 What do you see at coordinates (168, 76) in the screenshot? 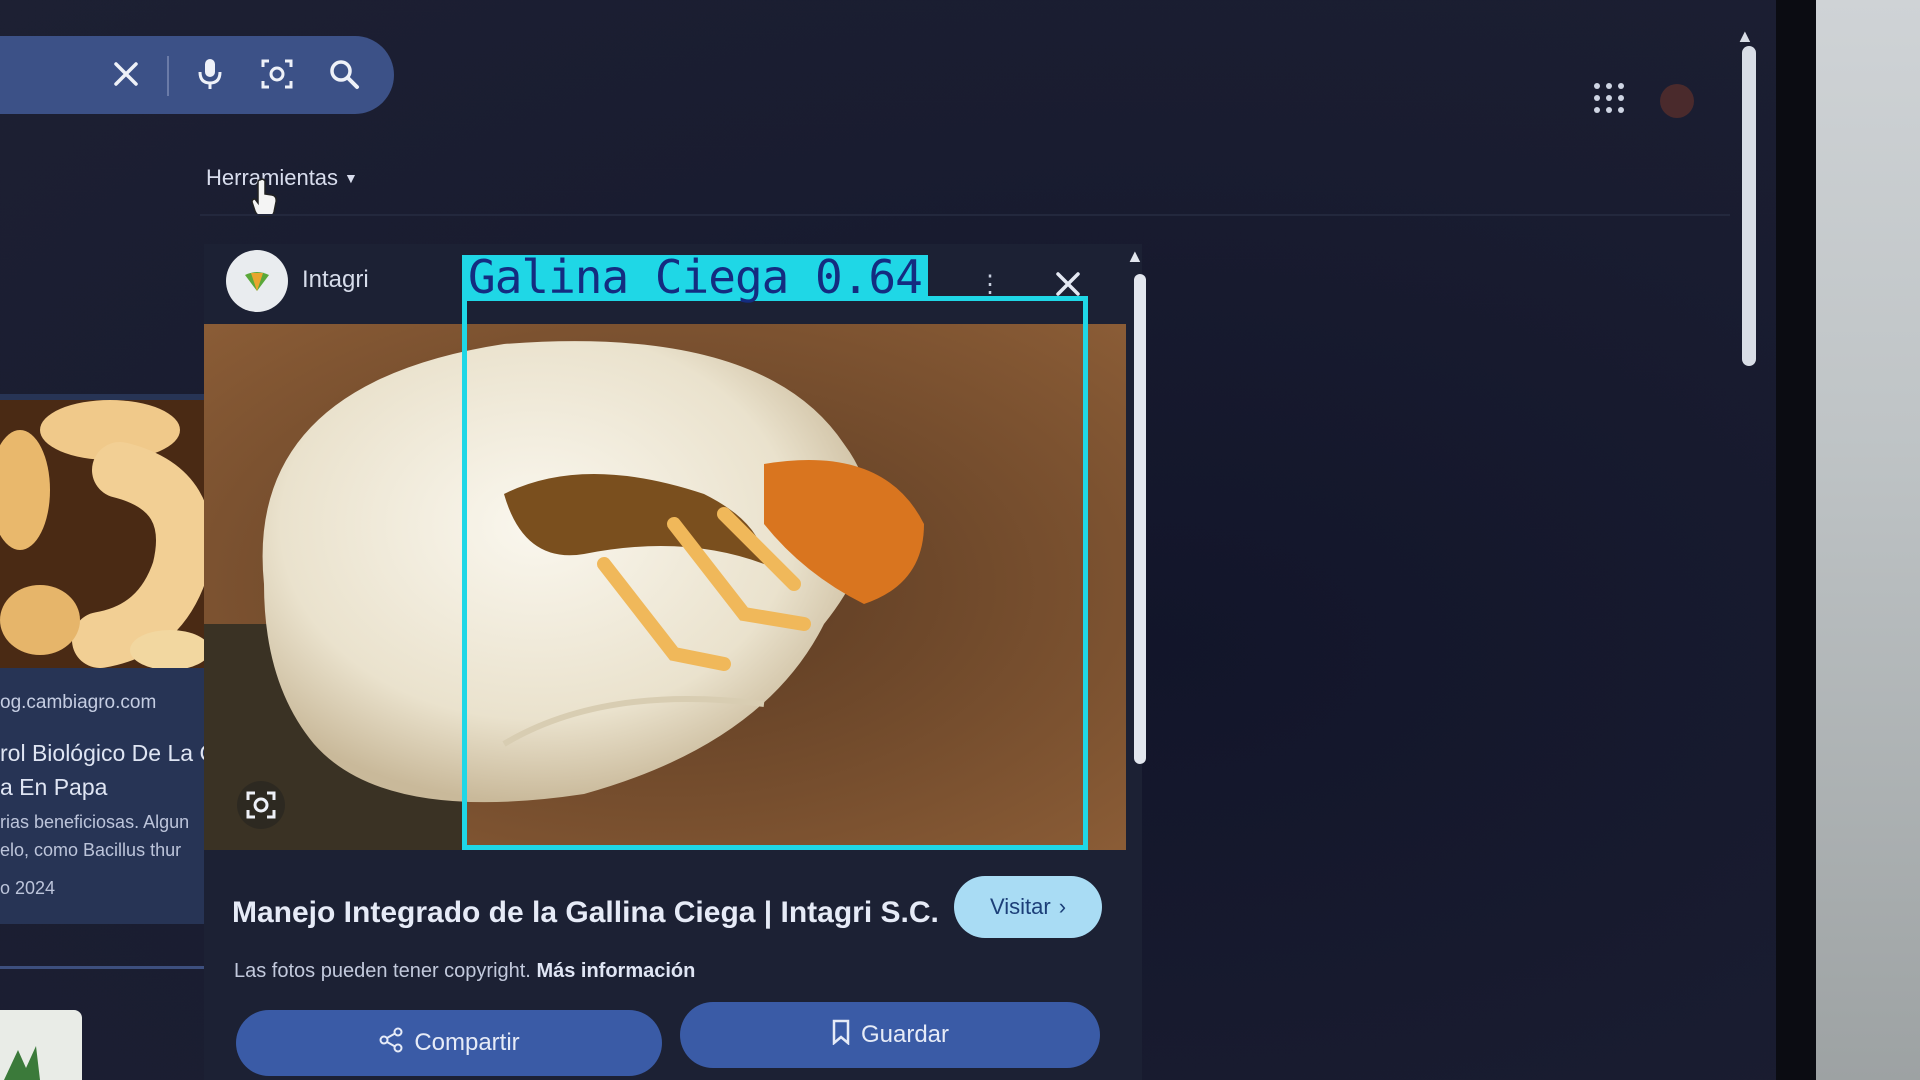
I see `search-divider` at bounding box center [168, 76].